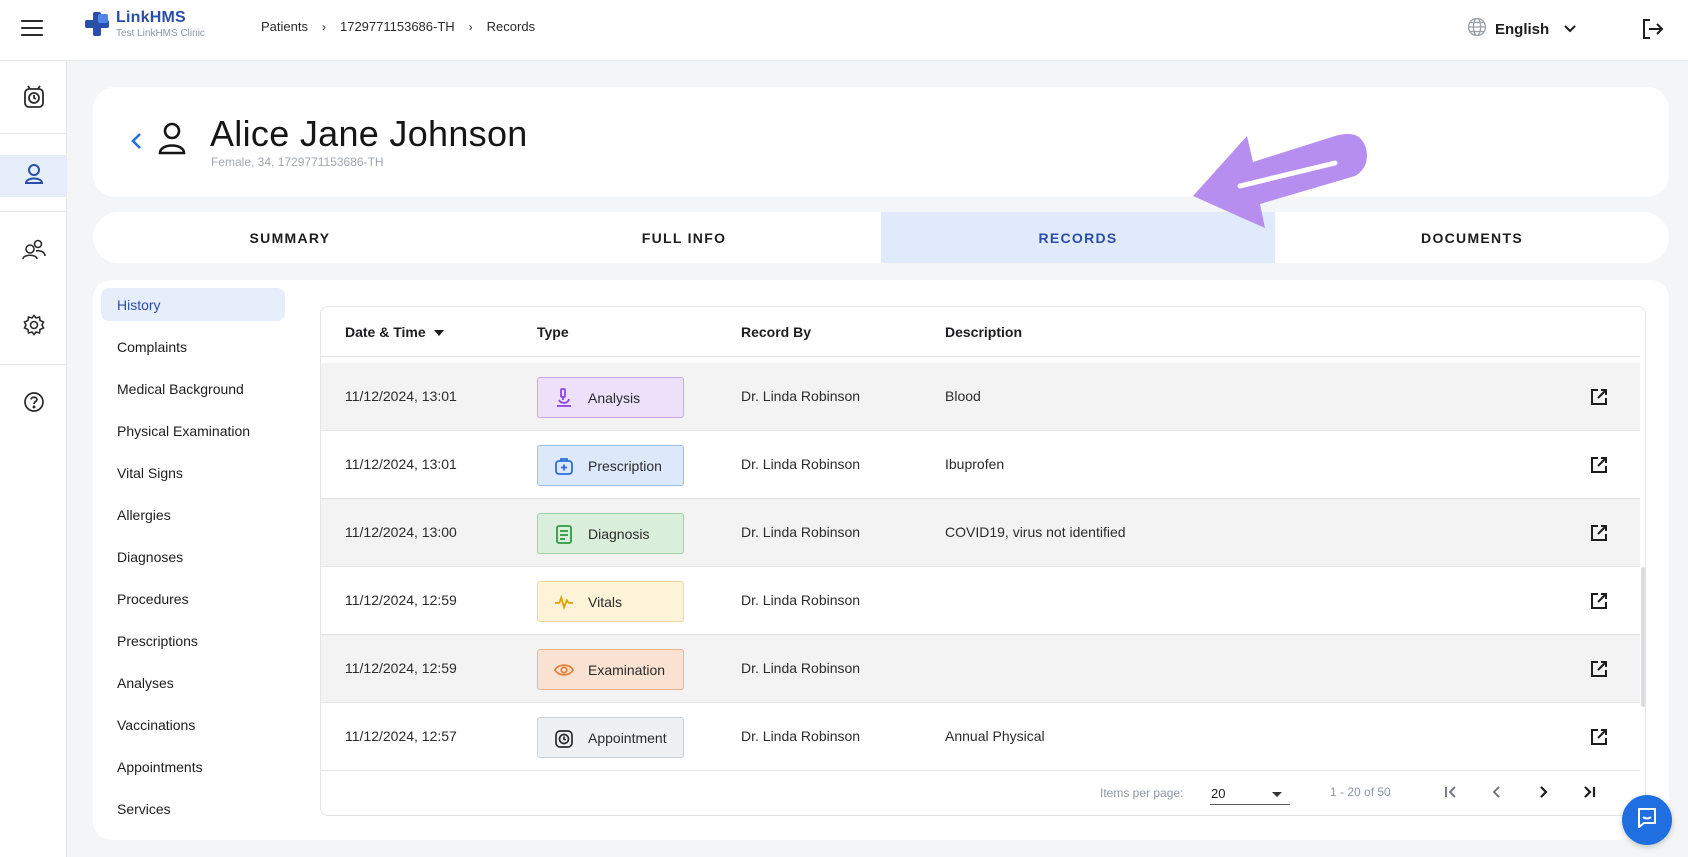 The width and height of the screenshot is (1688, 857). I want to click on chat-button, so click(1647, 820).